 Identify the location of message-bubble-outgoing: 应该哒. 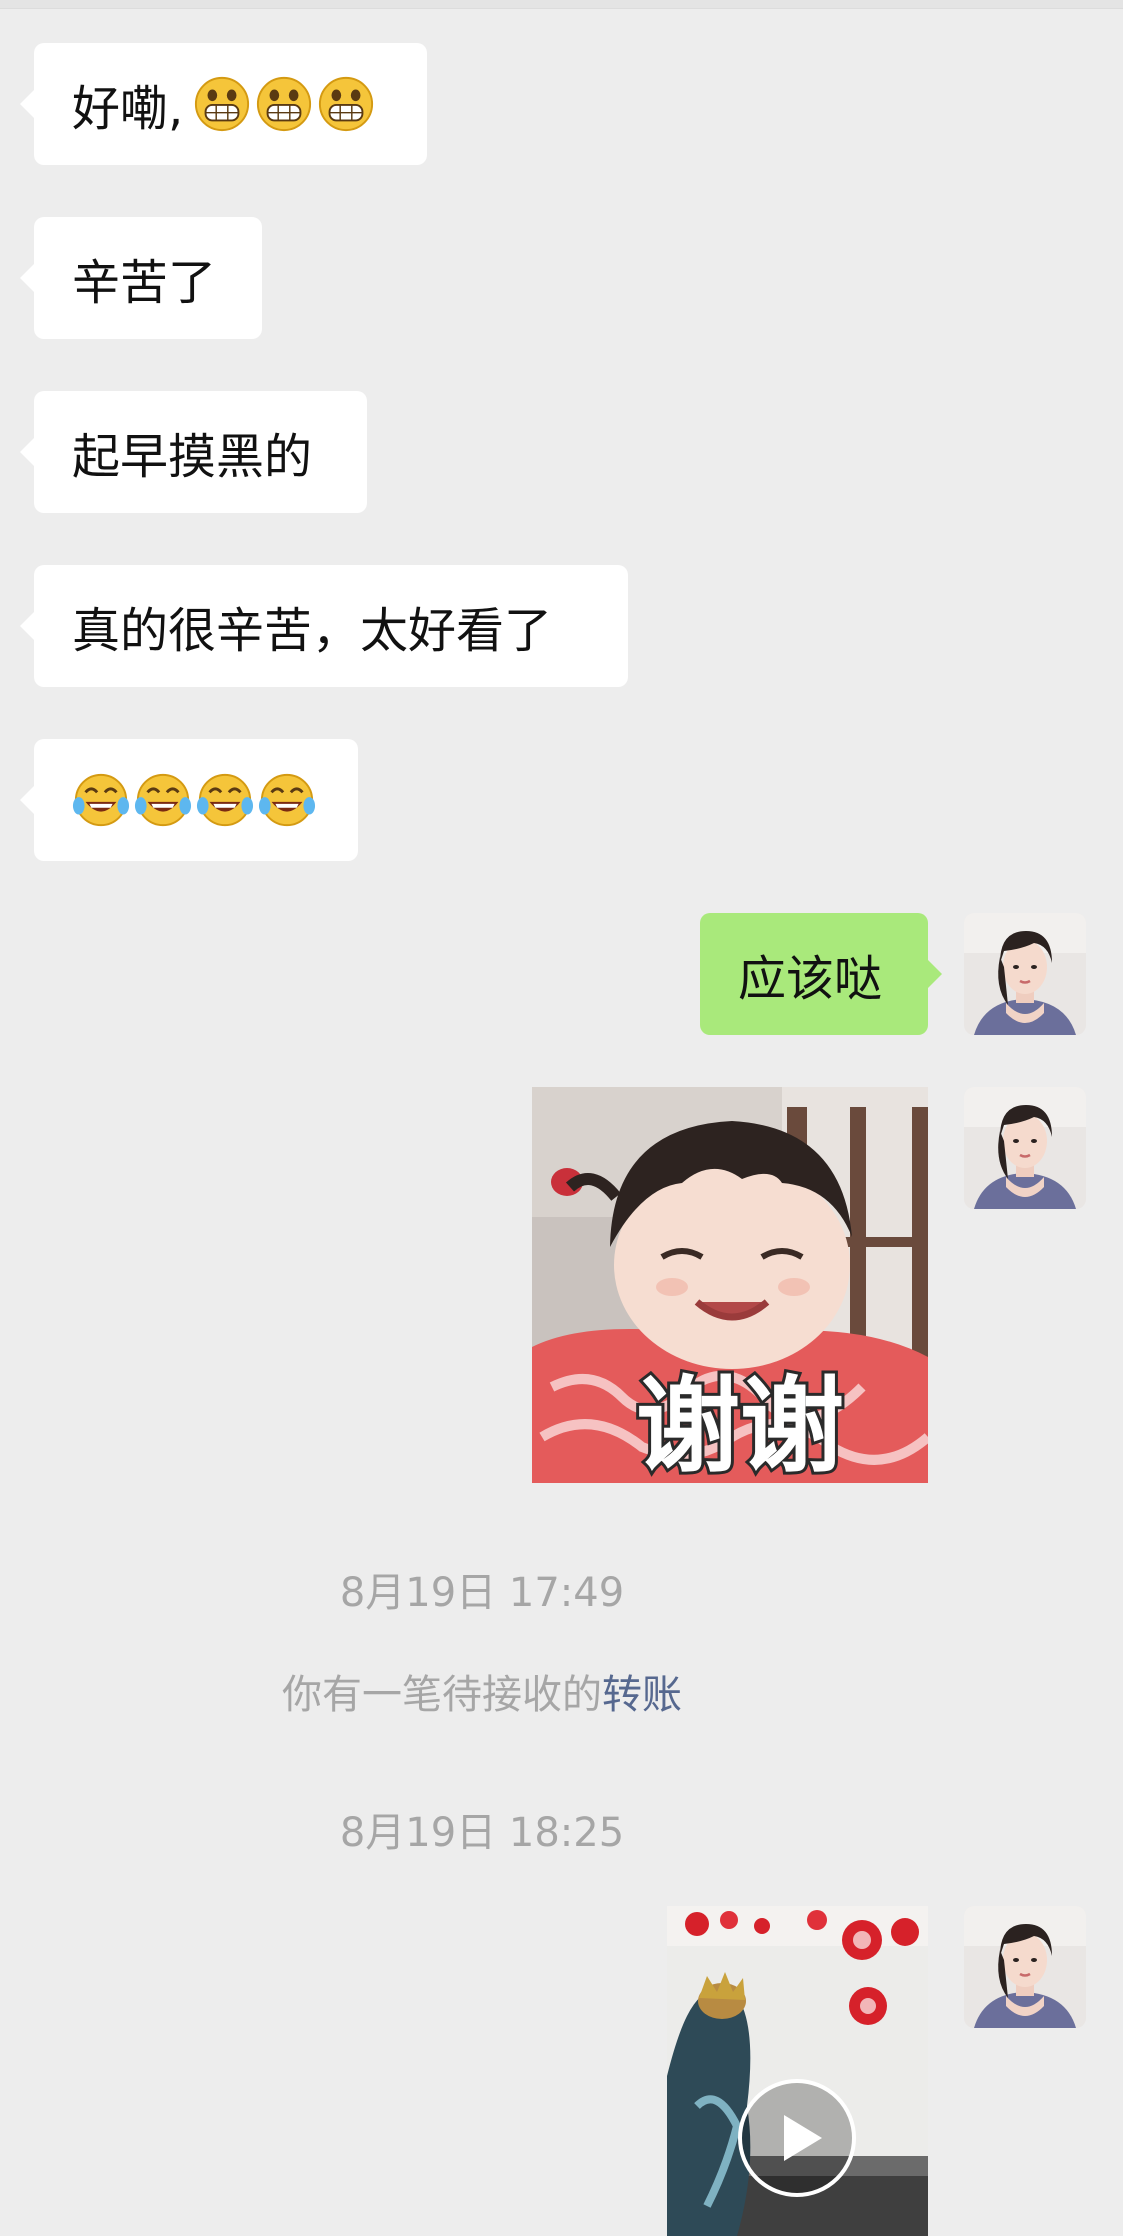
(821, 974).